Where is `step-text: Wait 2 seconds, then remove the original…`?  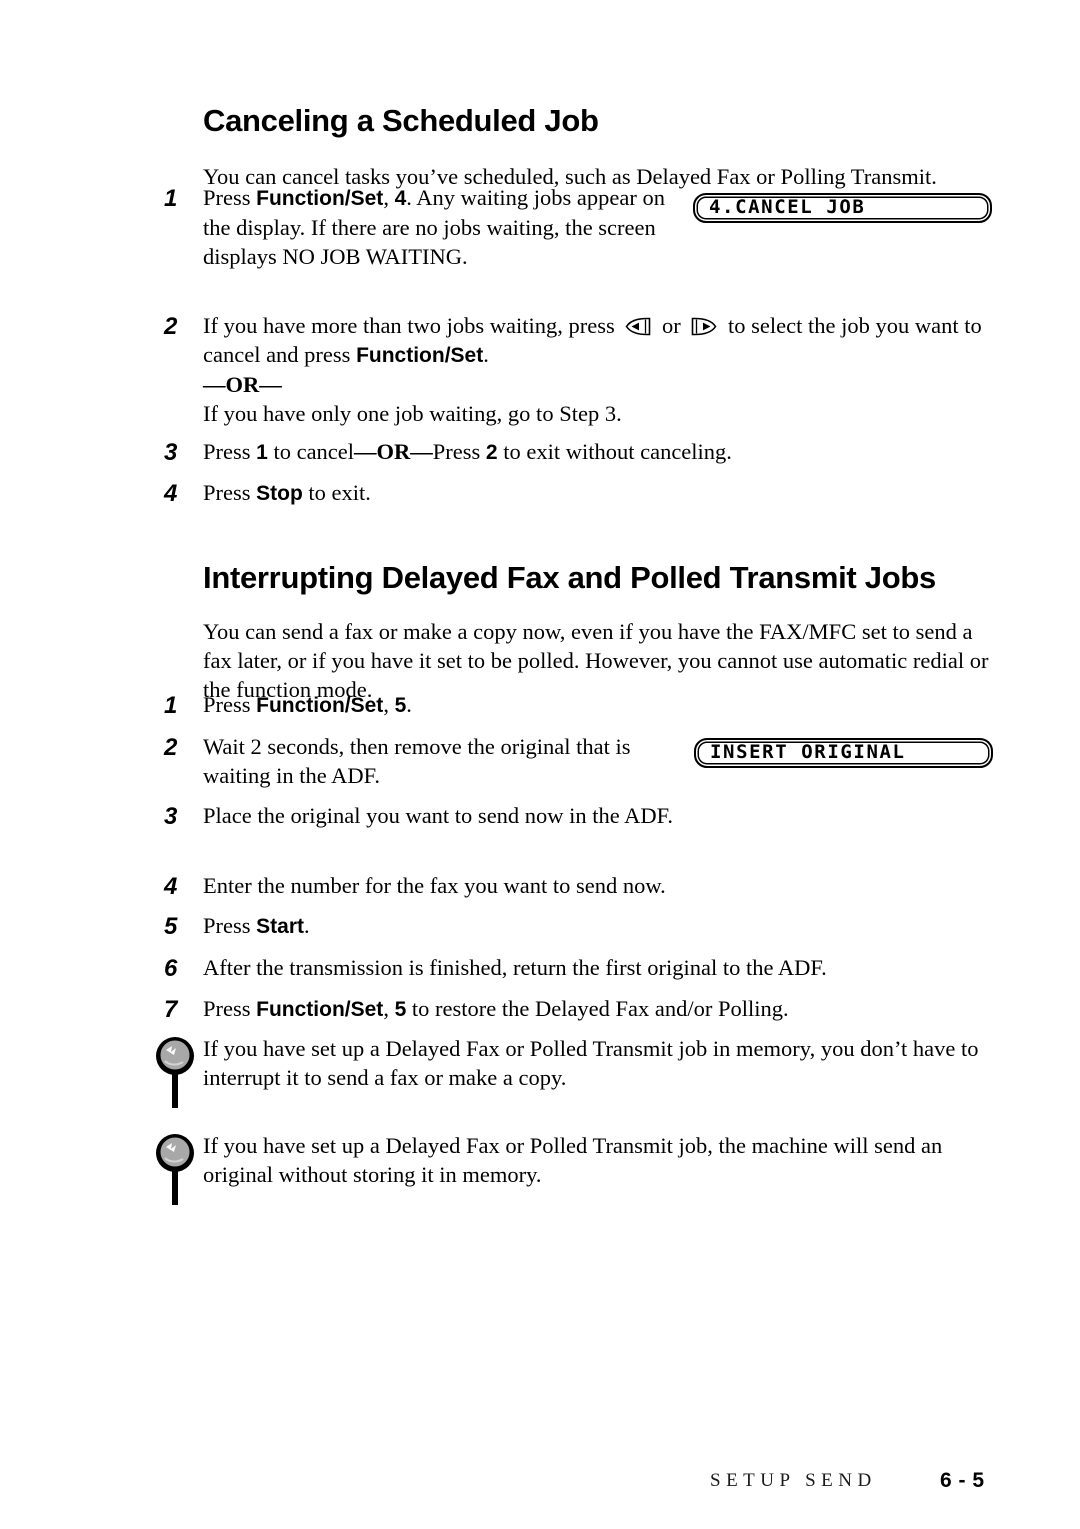
step-text: Wait 2 seconds, then remove the original… is located at coordinates (417, 761).